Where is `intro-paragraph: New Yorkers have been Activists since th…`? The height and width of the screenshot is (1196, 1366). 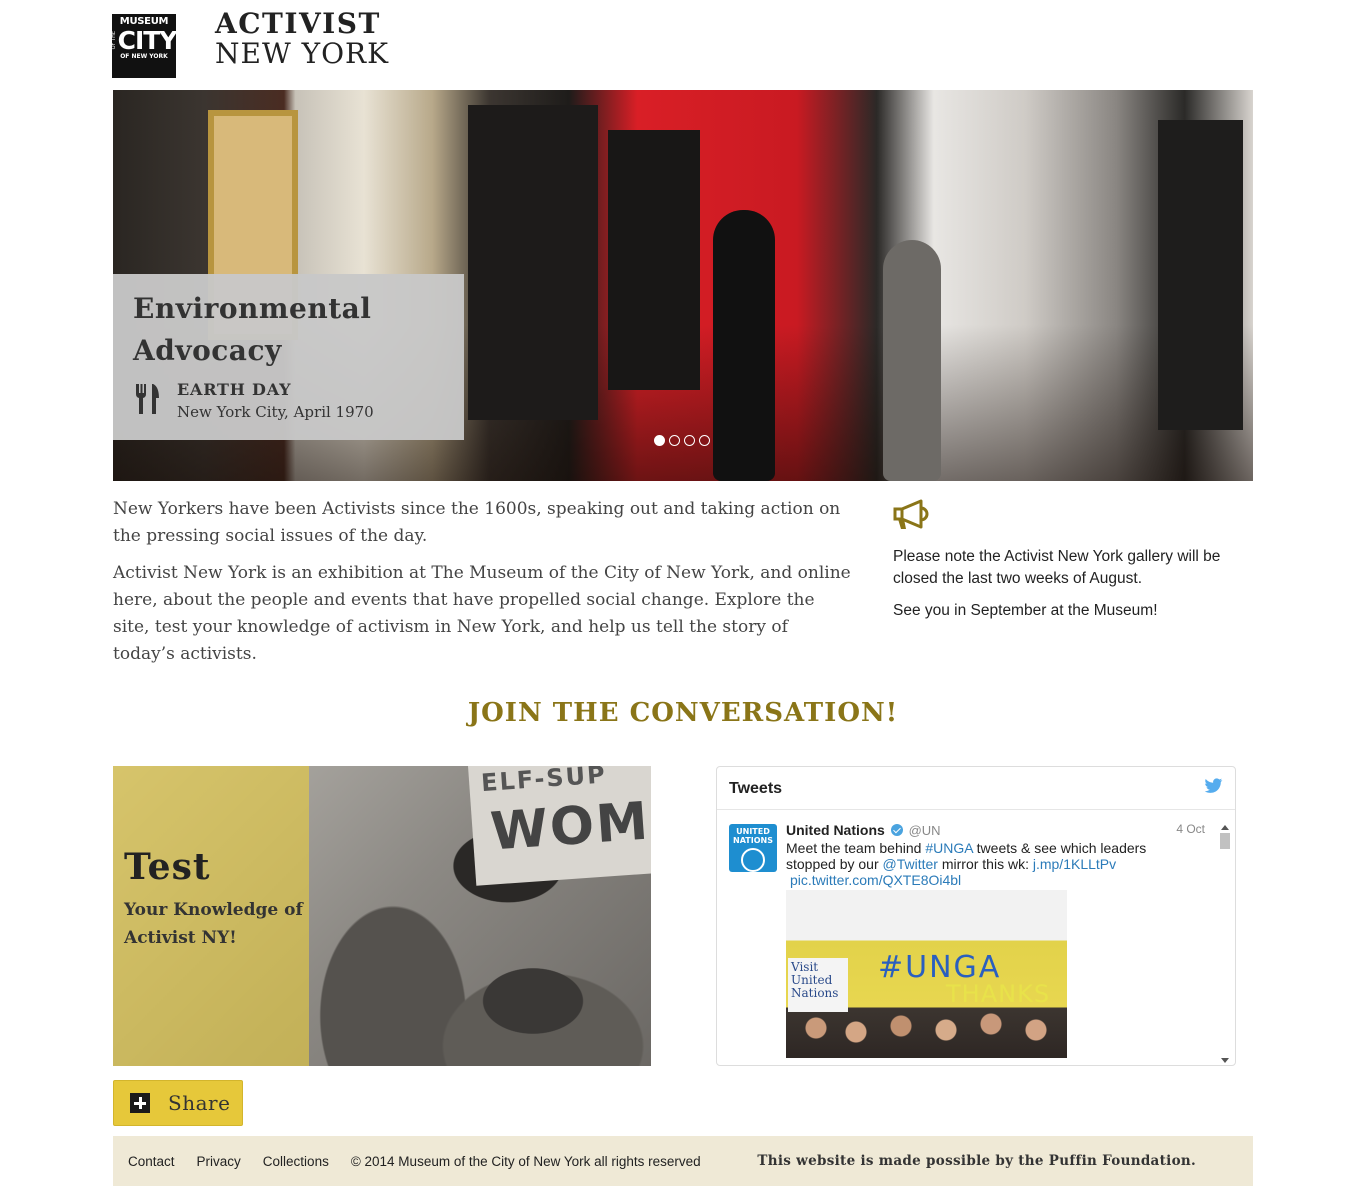 intro-paragraph: New Yorkers have been Activists since th… is located at coordinates (477, 522).